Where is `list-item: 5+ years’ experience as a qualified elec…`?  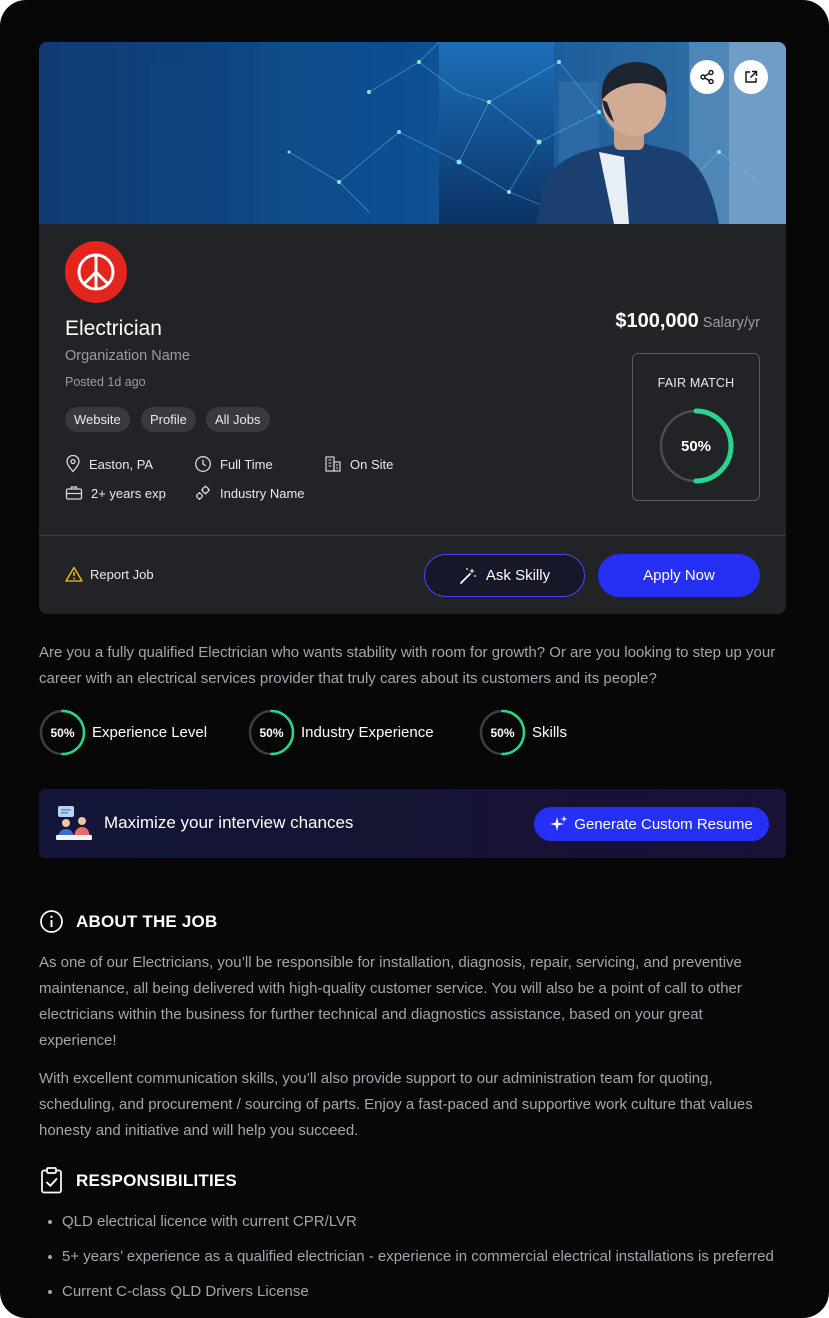
list-item: 5+ years’ experience as a qualified elec… is located at coordinates (411, 1257).